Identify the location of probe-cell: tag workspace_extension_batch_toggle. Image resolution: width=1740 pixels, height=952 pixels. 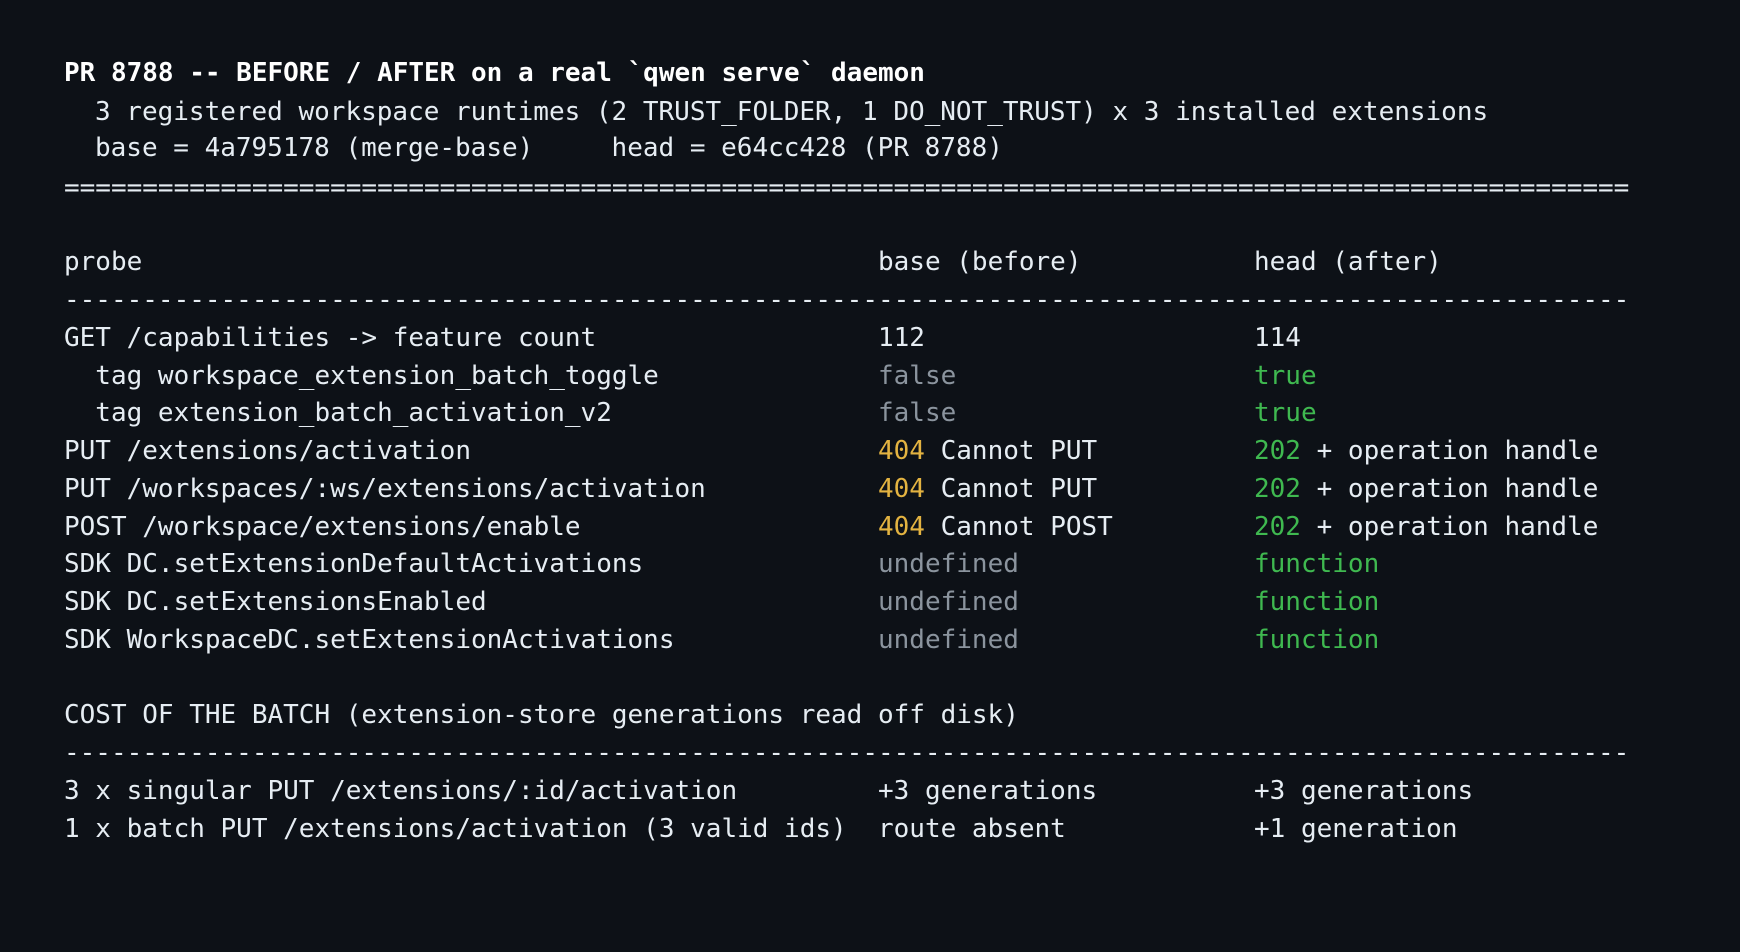
(361, 376).